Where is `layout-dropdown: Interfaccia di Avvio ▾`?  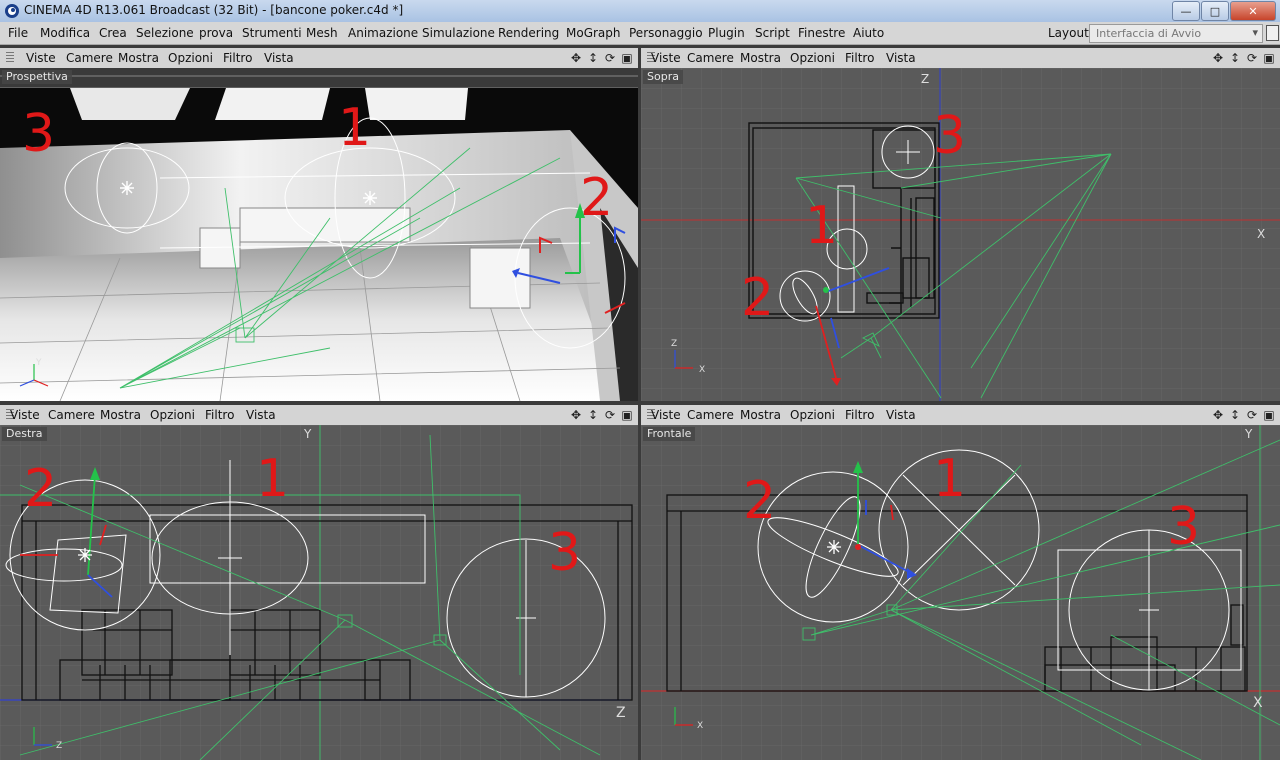
layout-dropdown: Interfaccia di Avvio ▾ is located at coordinates (1176, 33).